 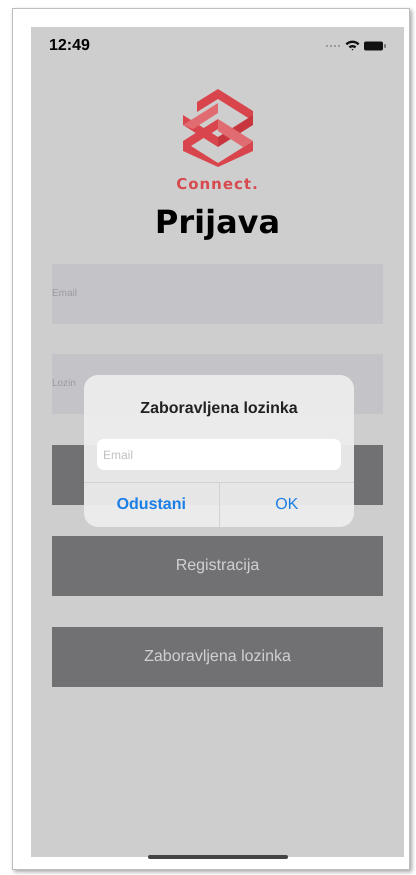 What do you see at coordinates (69, 46) in the screenshot?
I see `status-time: 12:49` at bounding box center [69, 46].